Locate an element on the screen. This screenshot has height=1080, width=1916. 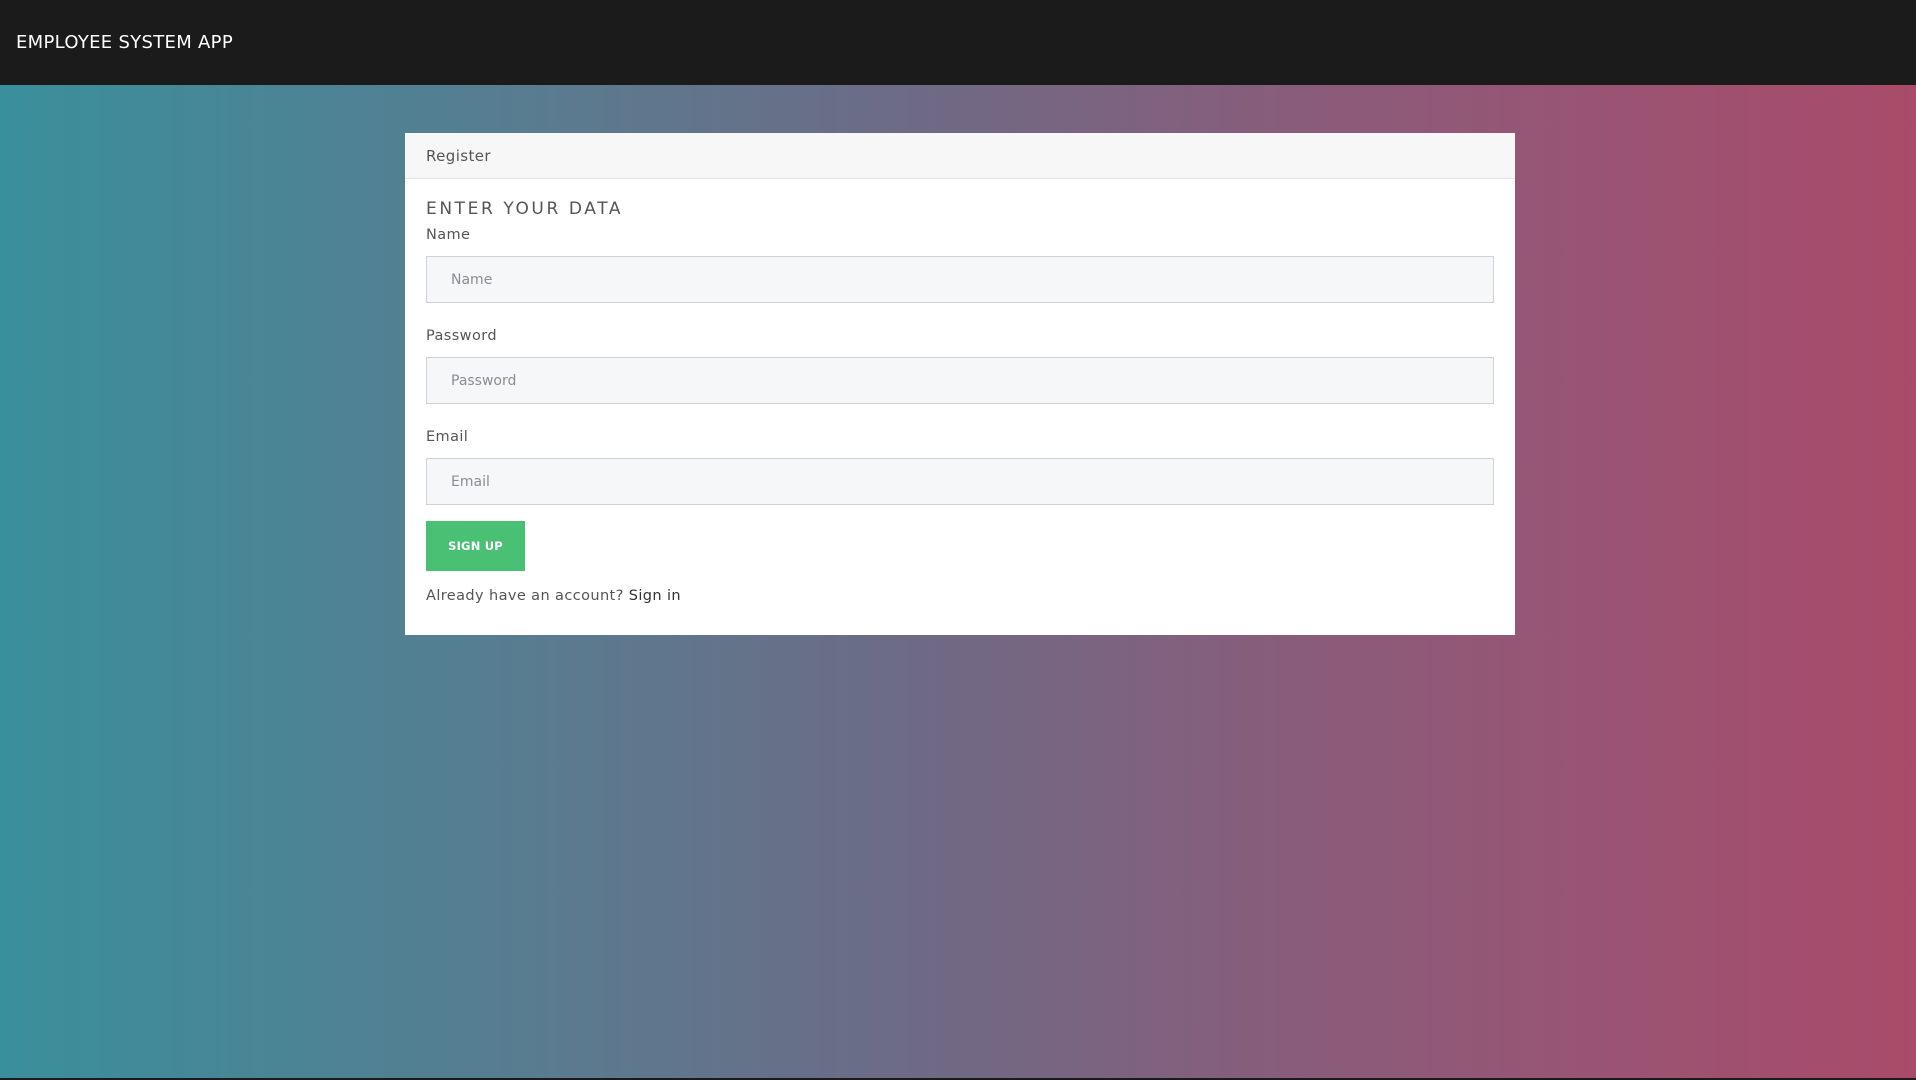
name-input is located at coordinates (960, 279).